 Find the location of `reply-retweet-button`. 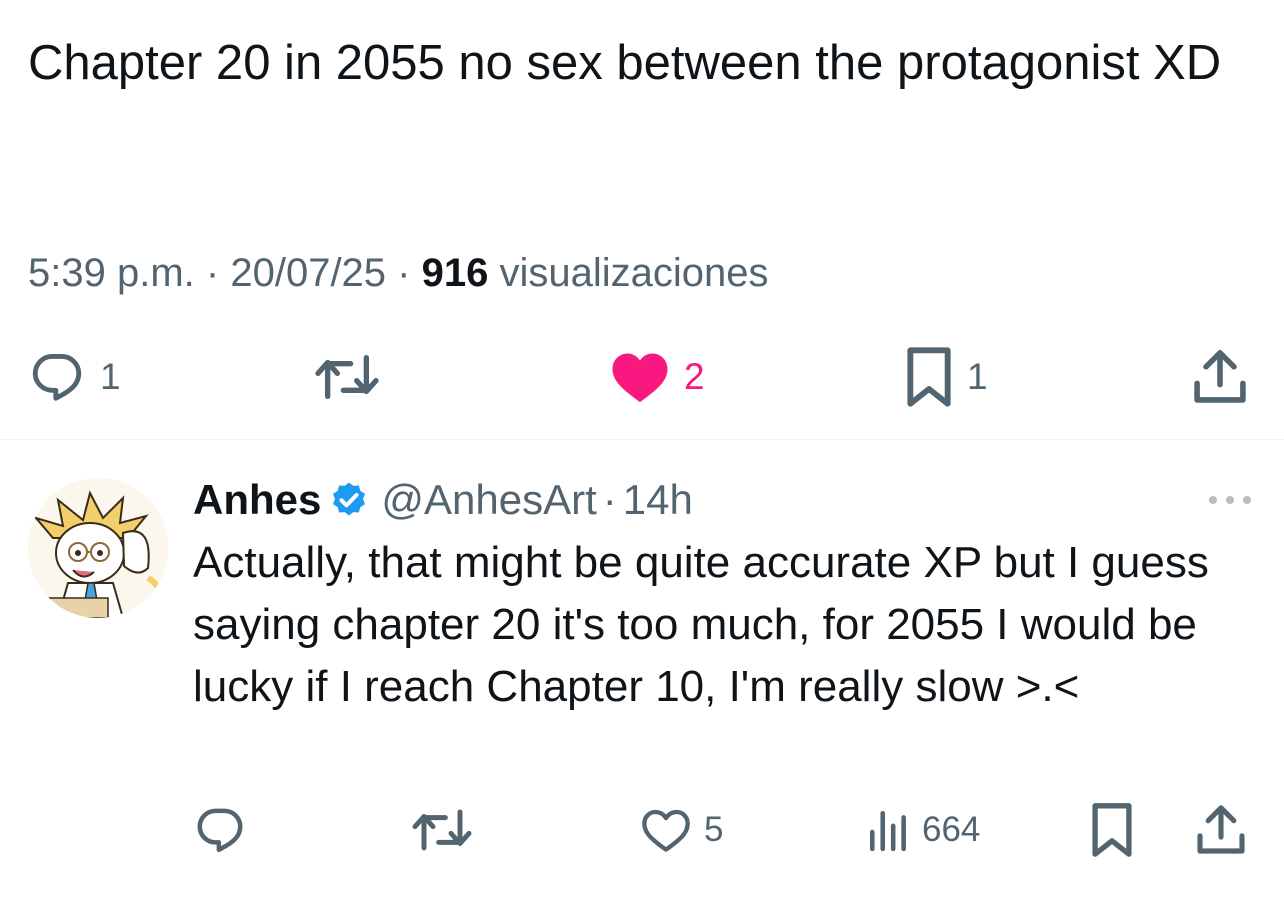

reply-retweet-button is located at coordinates (442, 830).